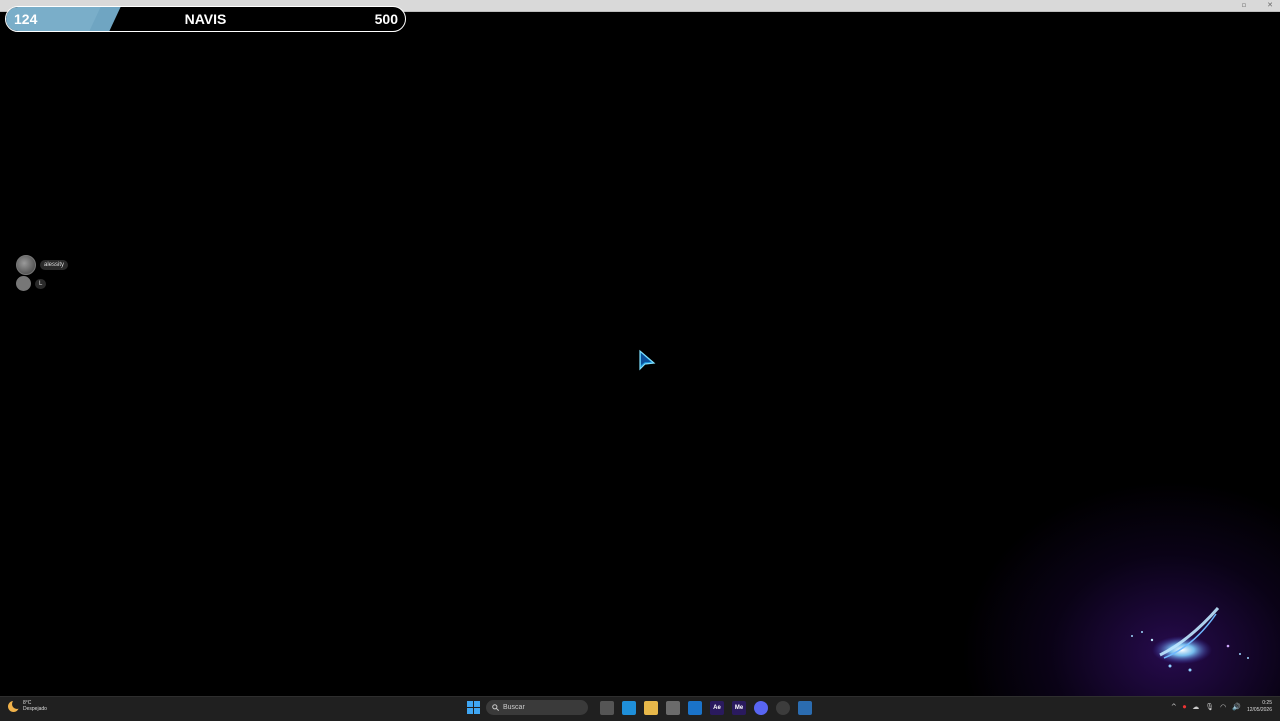  I want to click on restore-button: ▫, so click(1244, 5).